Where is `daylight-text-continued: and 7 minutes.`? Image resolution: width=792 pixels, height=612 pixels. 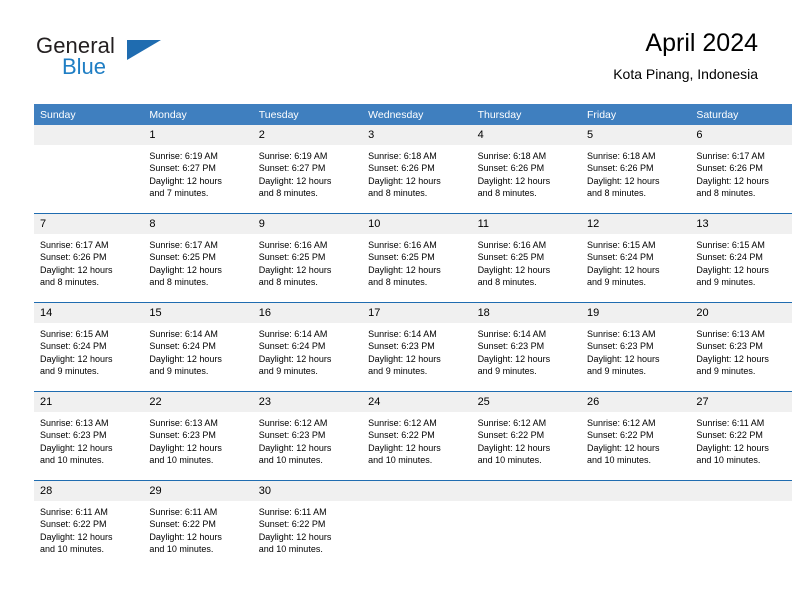
daylight-text-continued: and 7 minutes. is located at coordinates (179, 193).